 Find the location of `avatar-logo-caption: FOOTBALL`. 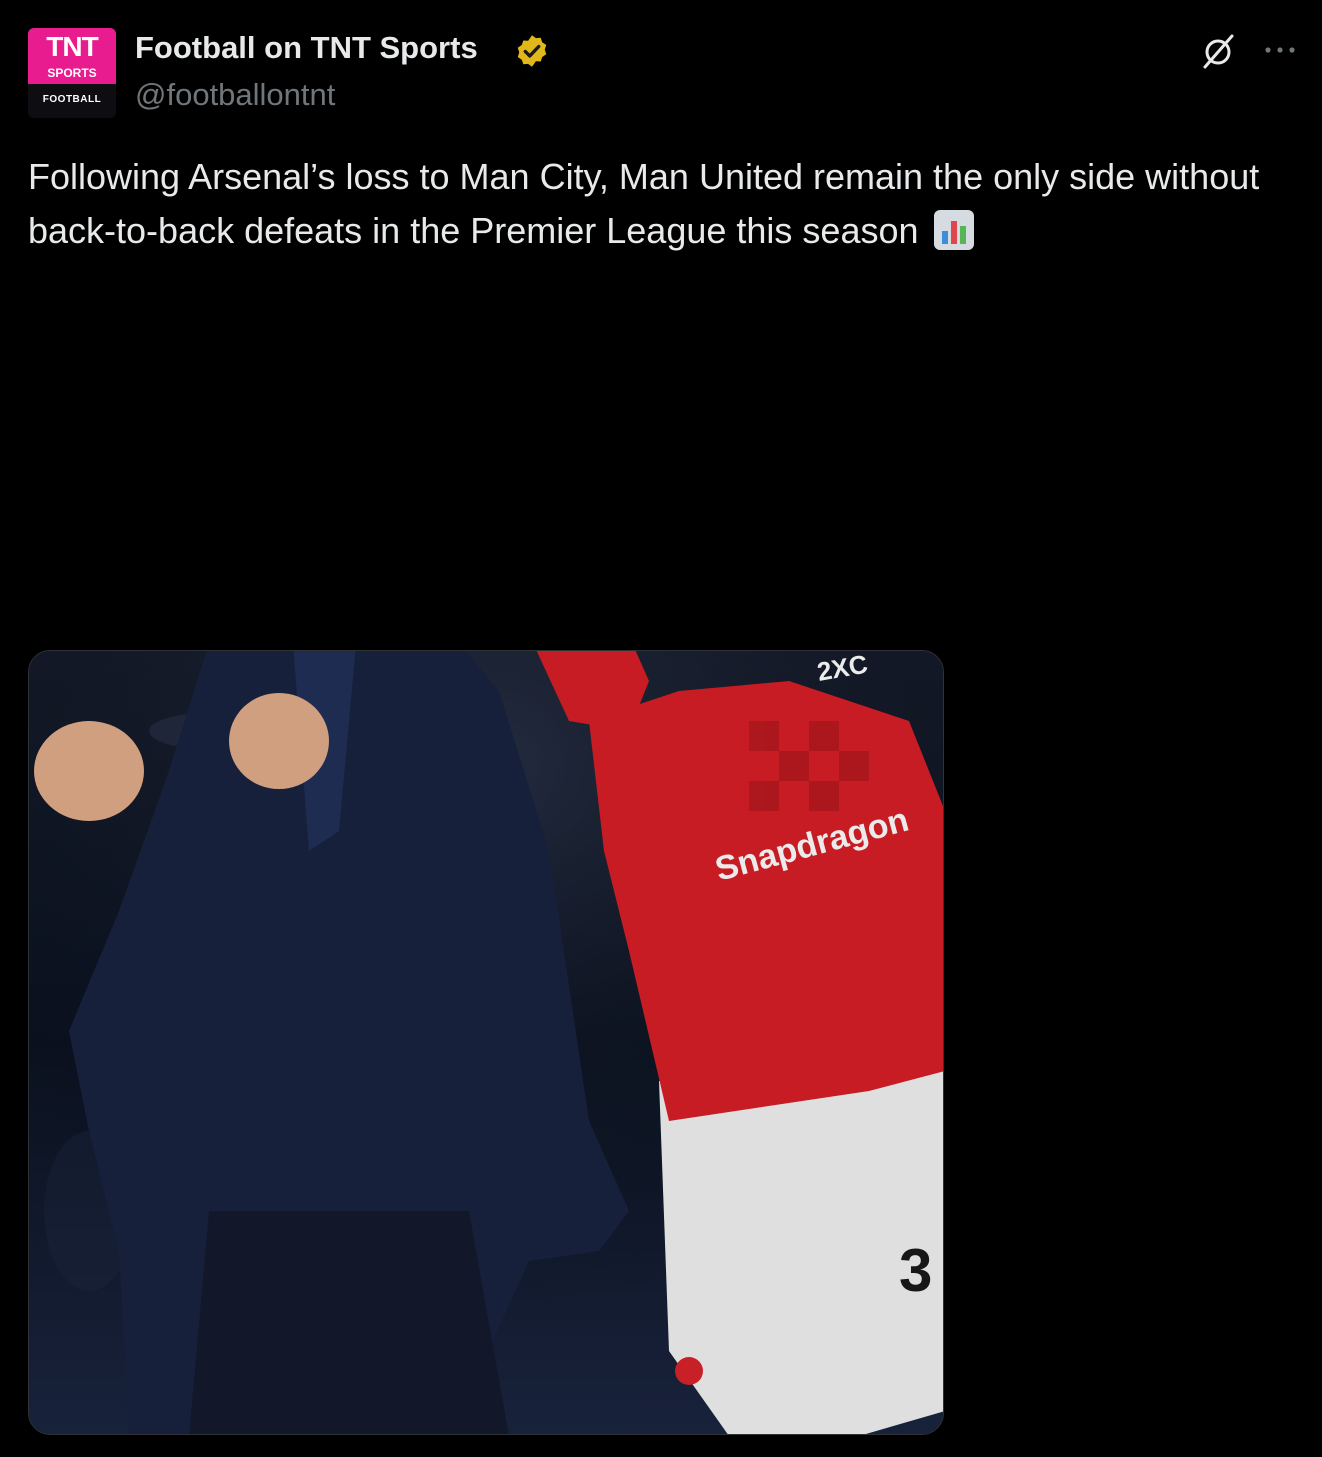

avatar-logo-caption: FOOTBALL is located at coordinates (72, 99).